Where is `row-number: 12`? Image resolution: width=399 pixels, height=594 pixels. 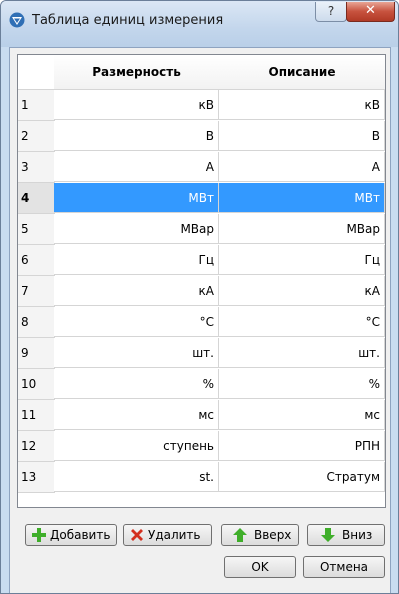
row-number: 12 is located at coordinates (36, 446).